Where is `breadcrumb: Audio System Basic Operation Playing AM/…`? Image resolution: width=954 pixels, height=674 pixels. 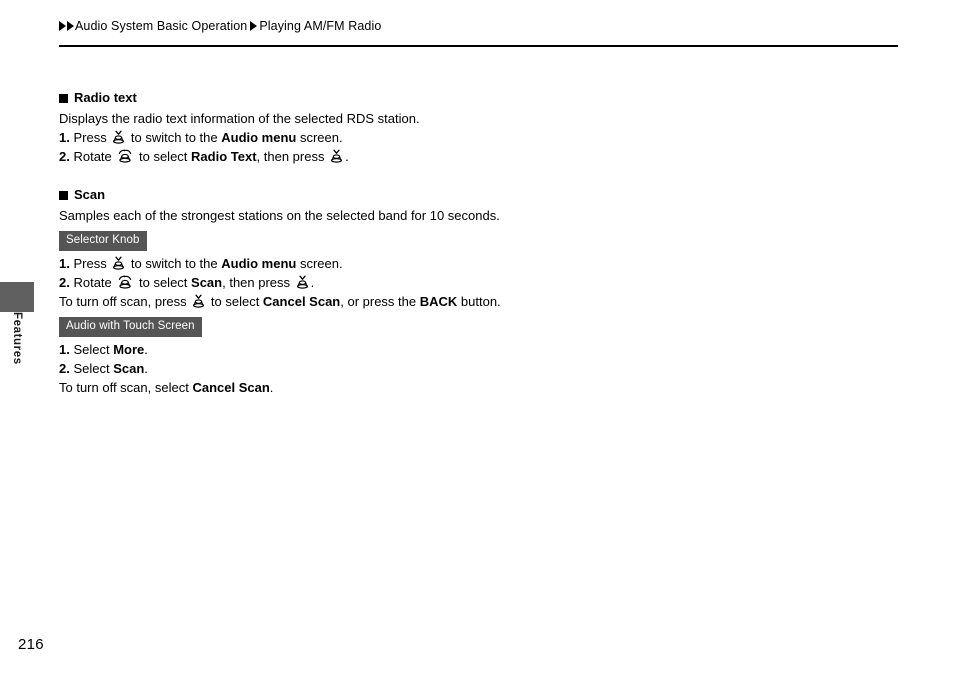
breadcrumb: Audio System Basic Operation Playing AM/… is located at coordinates (478, 26).